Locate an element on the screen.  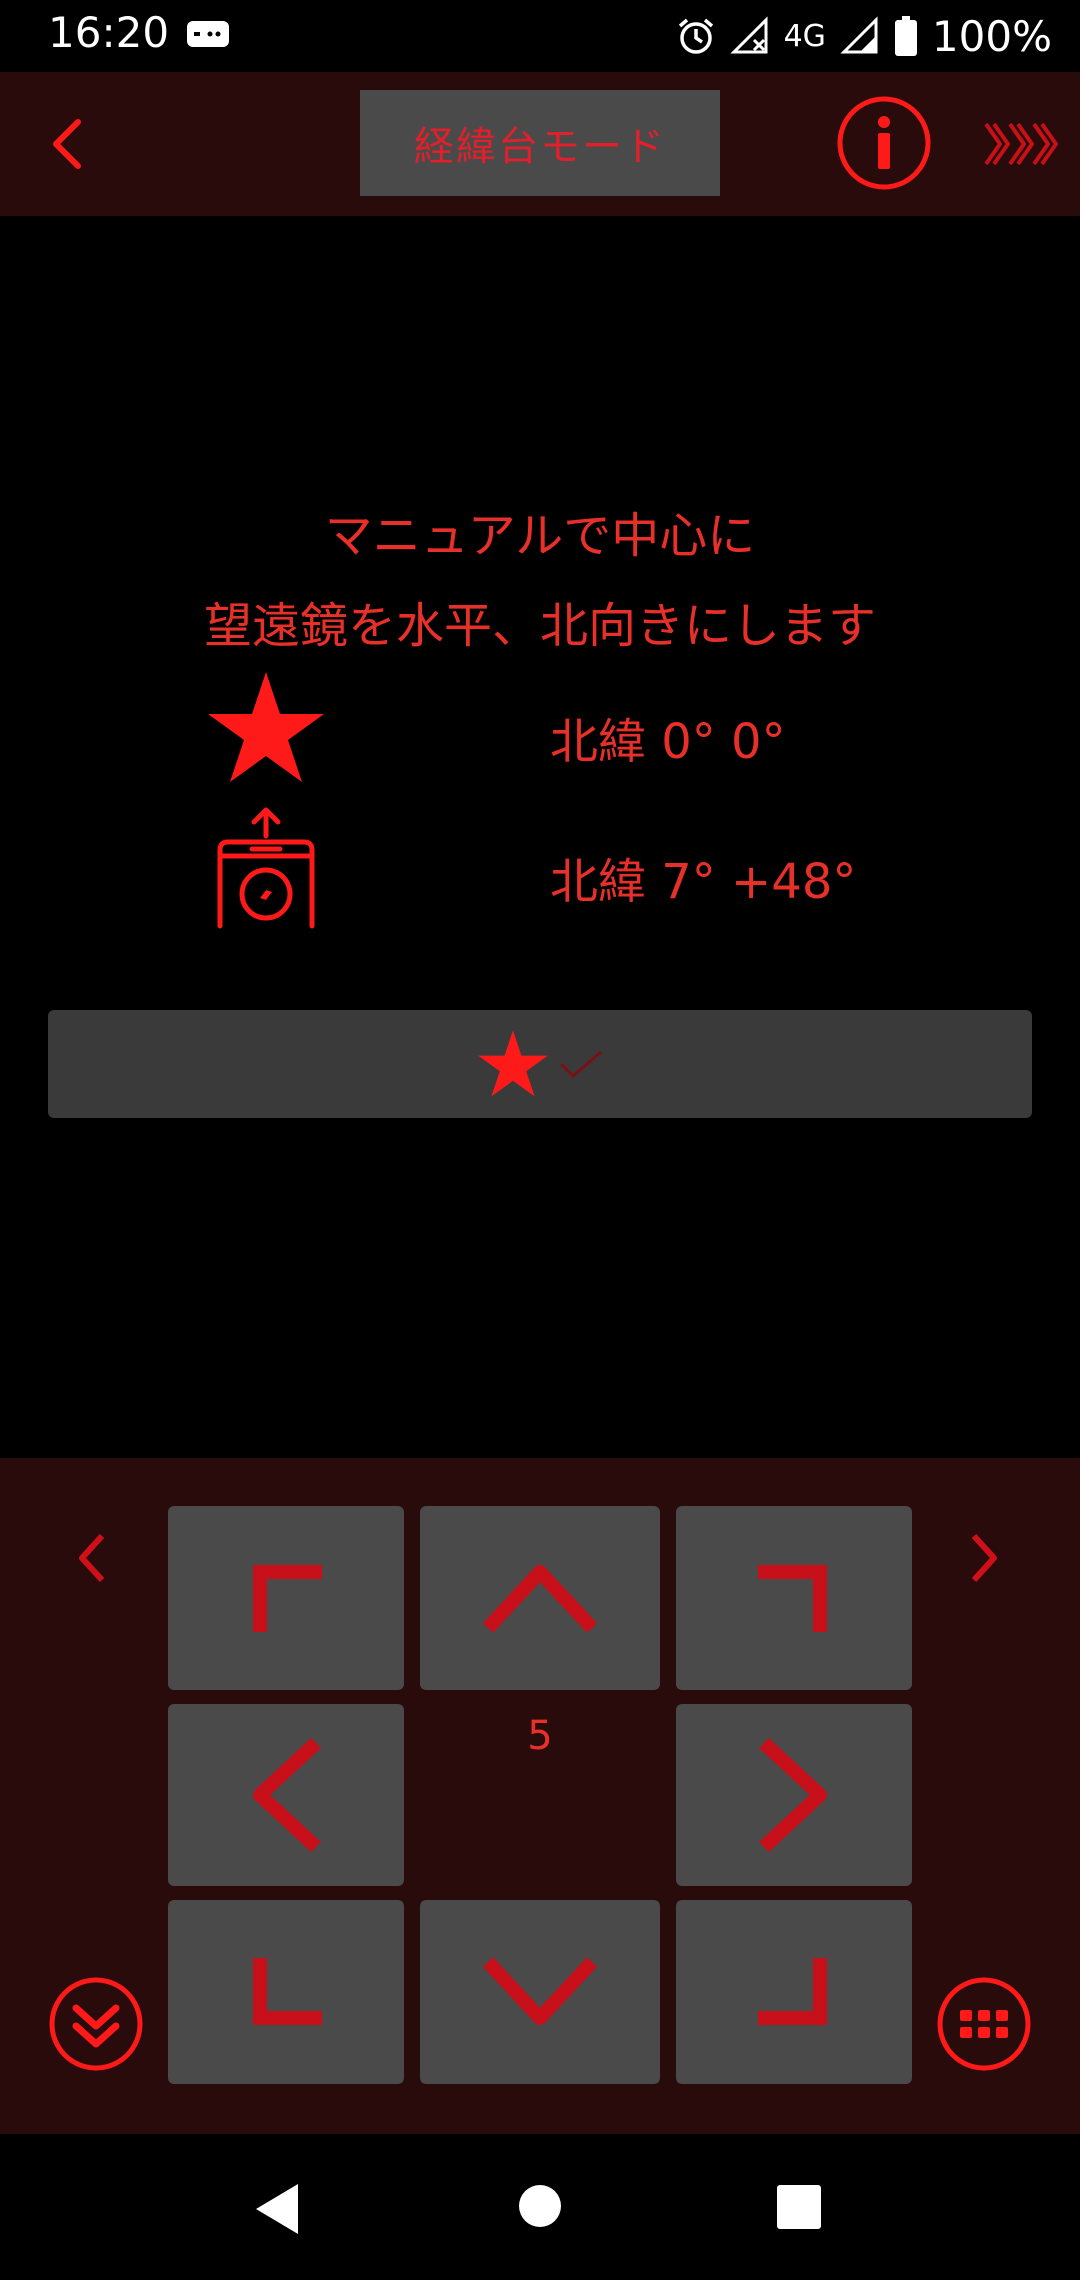
top-app-bar: 経緯台モード is located at coordinates (540, 144).